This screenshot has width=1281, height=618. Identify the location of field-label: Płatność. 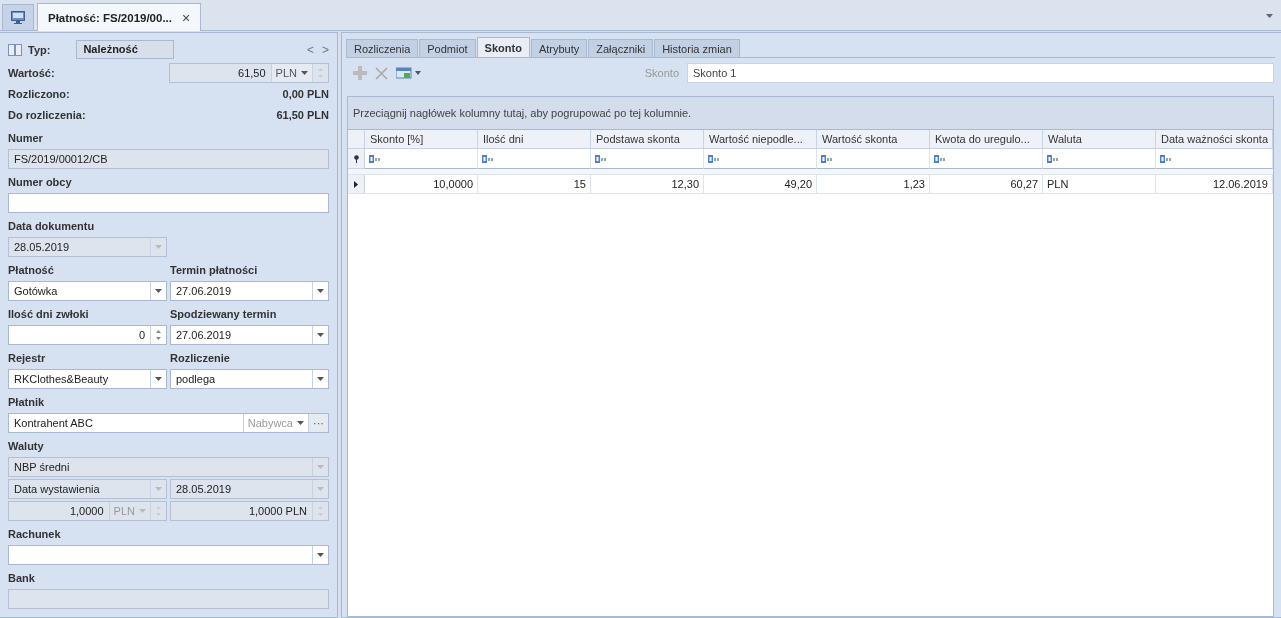
(31, 270).